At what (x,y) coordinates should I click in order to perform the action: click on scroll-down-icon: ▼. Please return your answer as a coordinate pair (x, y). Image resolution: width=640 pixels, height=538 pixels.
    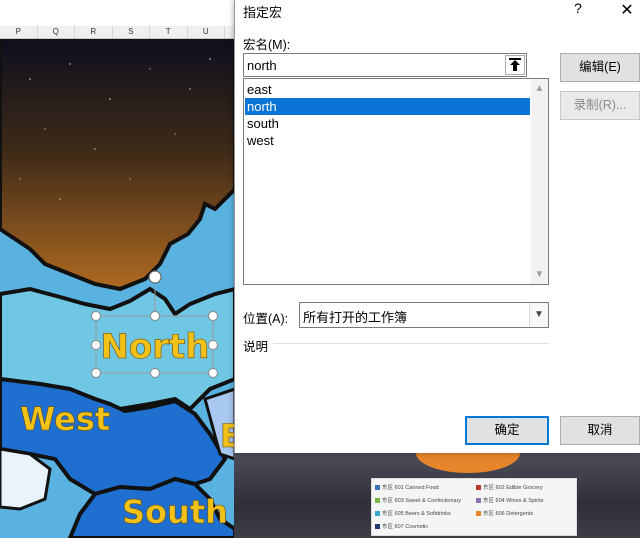
    Looking at the image, I should click on (539, 274).